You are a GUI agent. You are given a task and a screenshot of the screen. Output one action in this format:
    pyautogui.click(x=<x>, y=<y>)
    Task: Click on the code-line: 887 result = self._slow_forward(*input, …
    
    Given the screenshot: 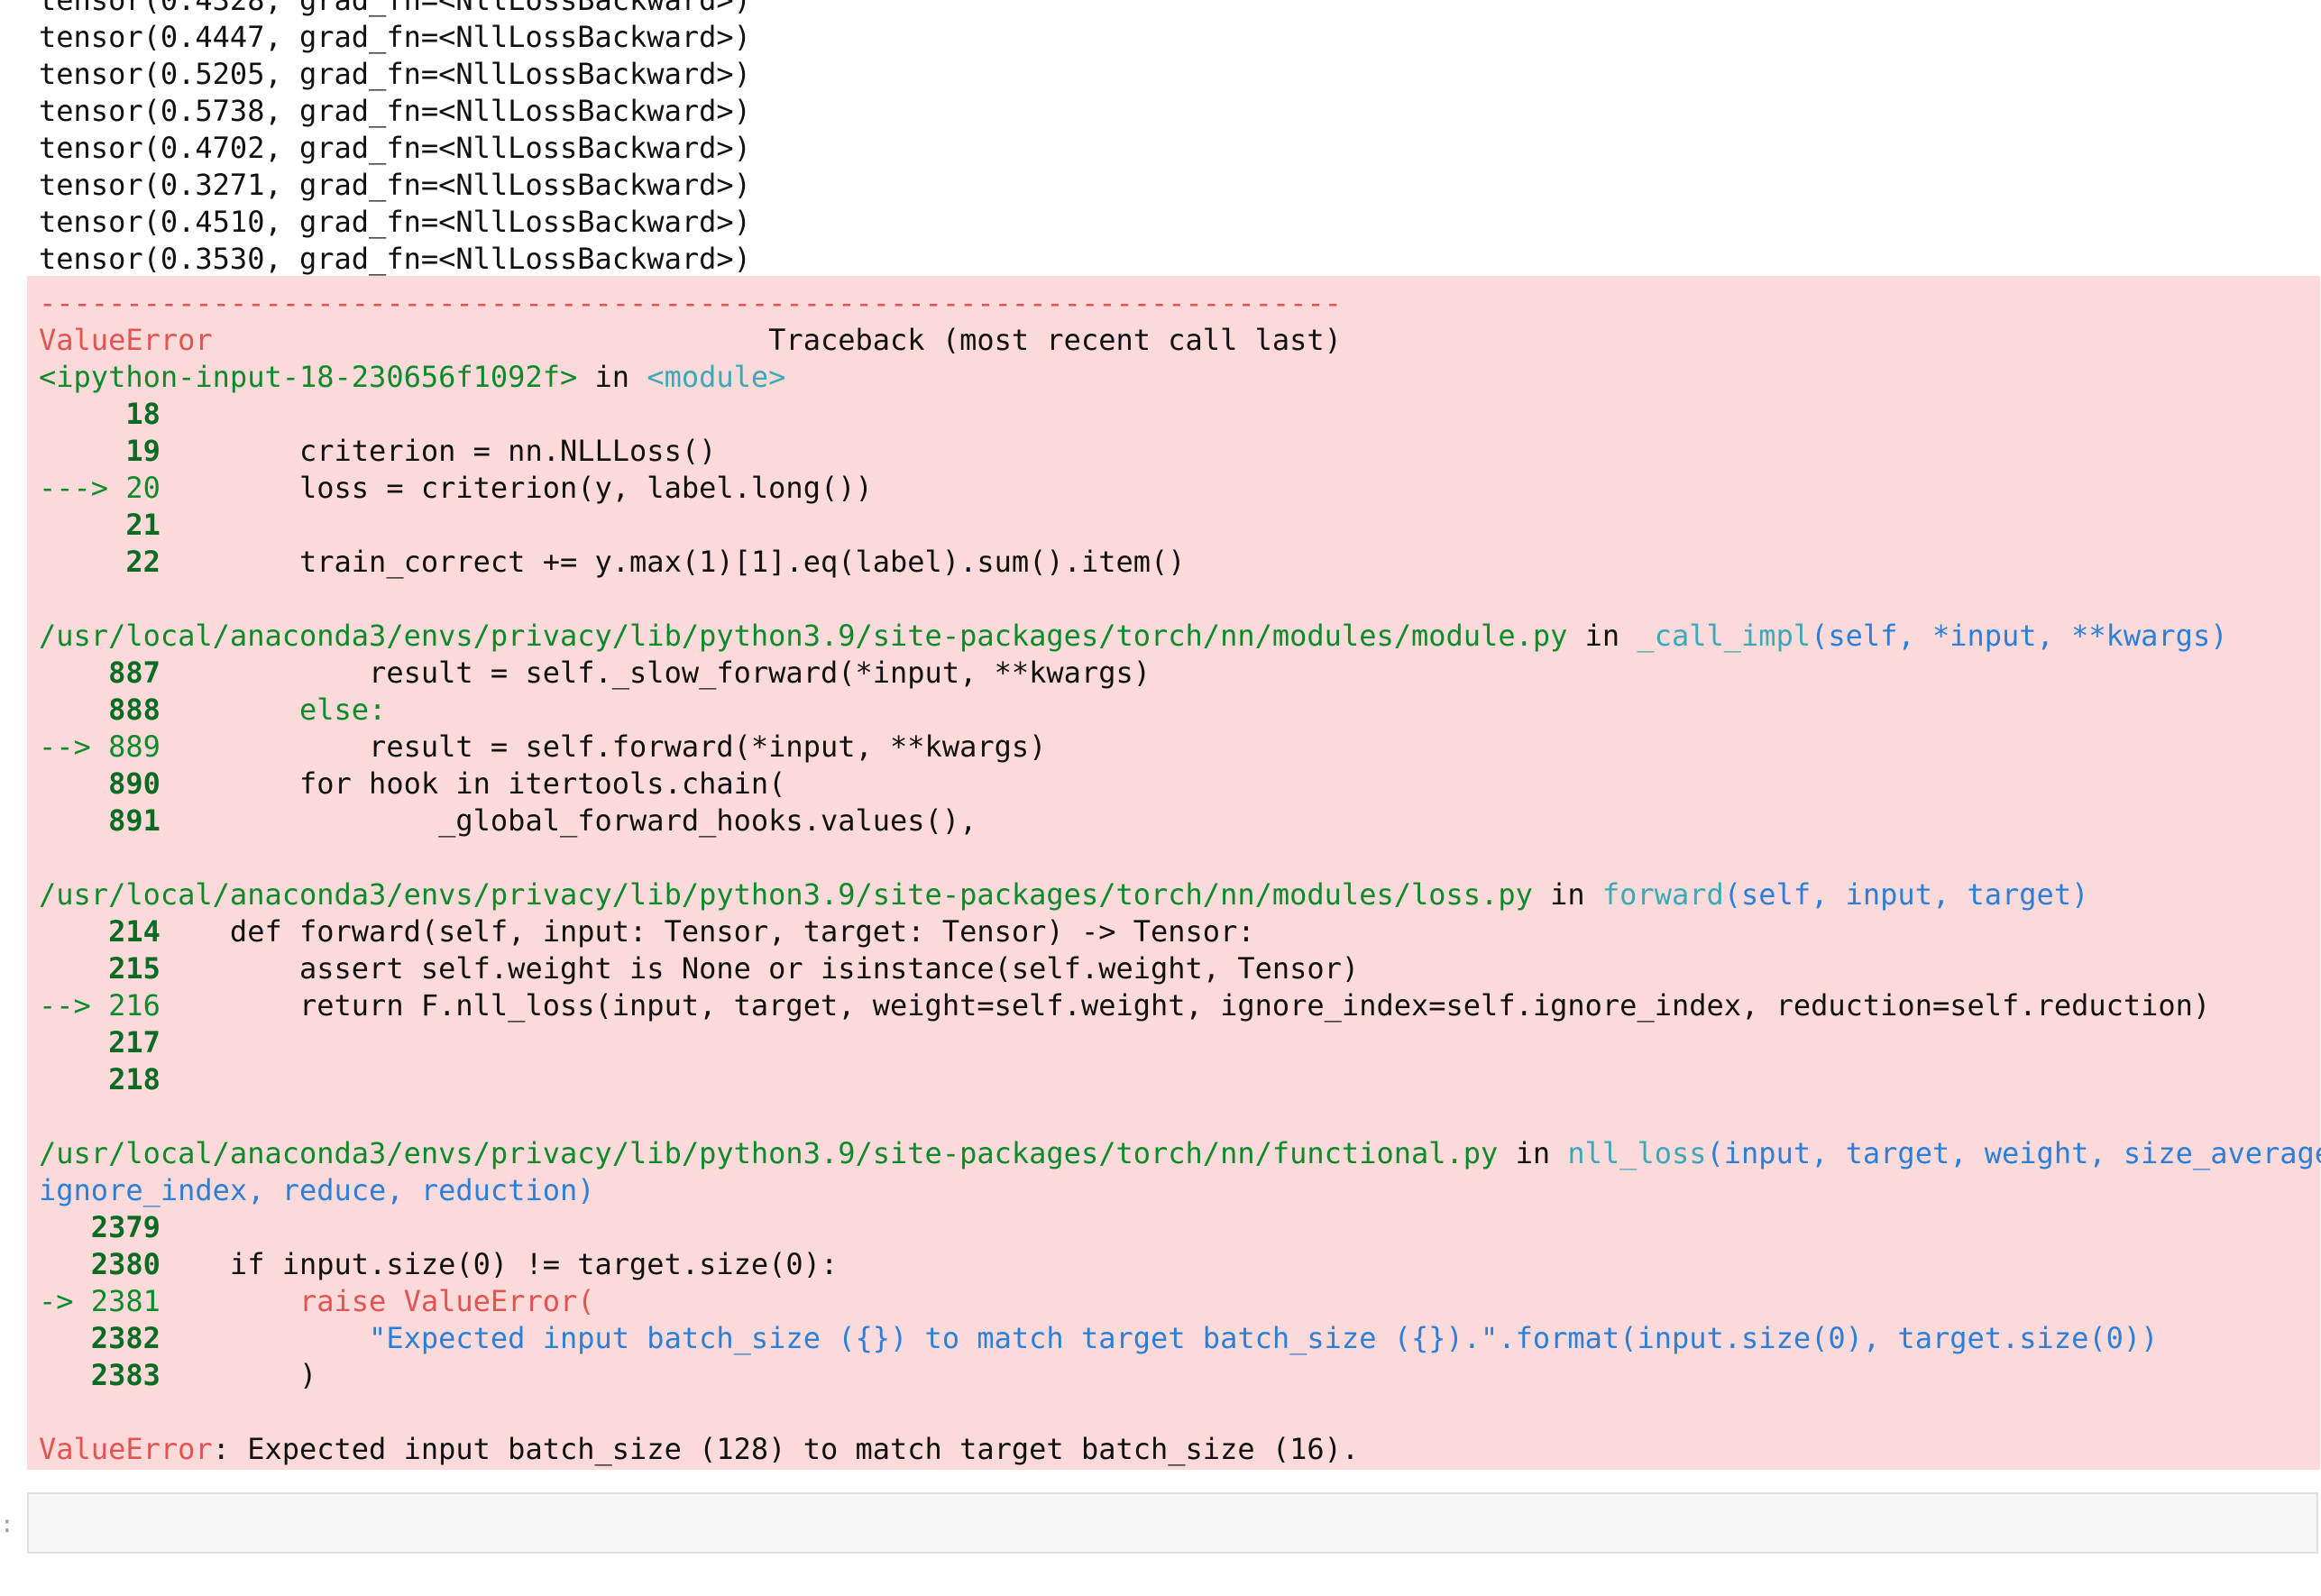 What is the action you would take?
    pyautogui.click(x=1180, y=673)
    